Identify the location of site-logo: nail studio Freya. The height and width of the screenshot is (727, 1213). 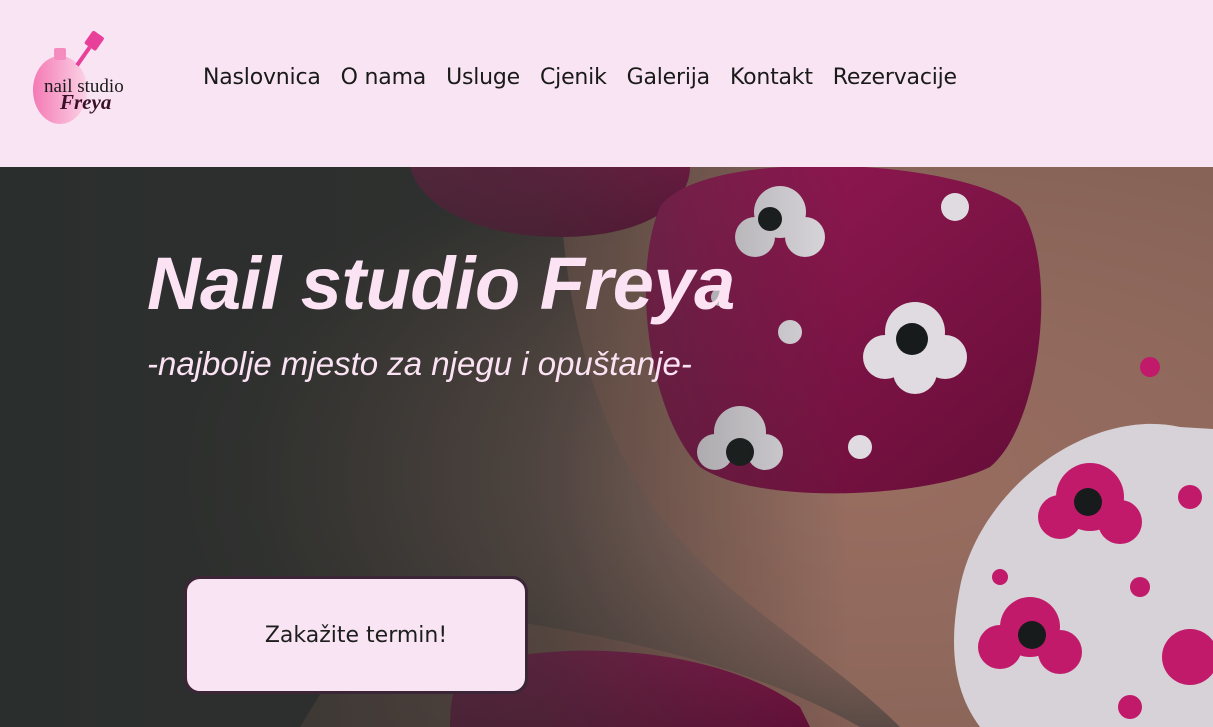
(92, 79).